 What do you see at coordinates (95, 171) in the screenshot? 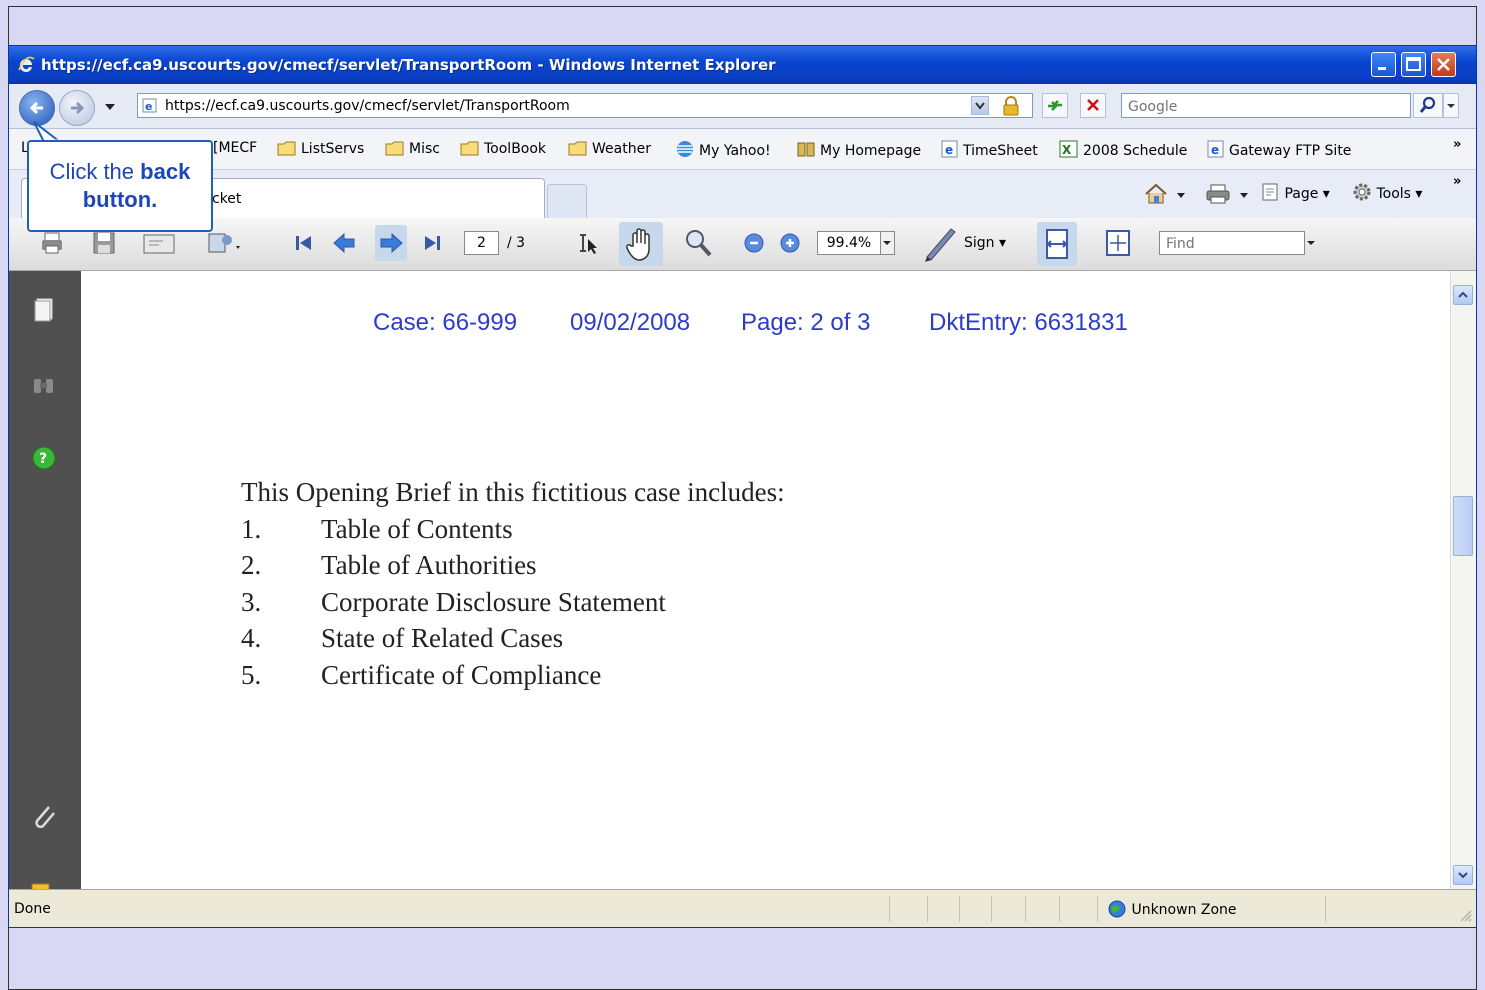
I see `callout-text-plain: Click the` at bounding box center [95, 171].